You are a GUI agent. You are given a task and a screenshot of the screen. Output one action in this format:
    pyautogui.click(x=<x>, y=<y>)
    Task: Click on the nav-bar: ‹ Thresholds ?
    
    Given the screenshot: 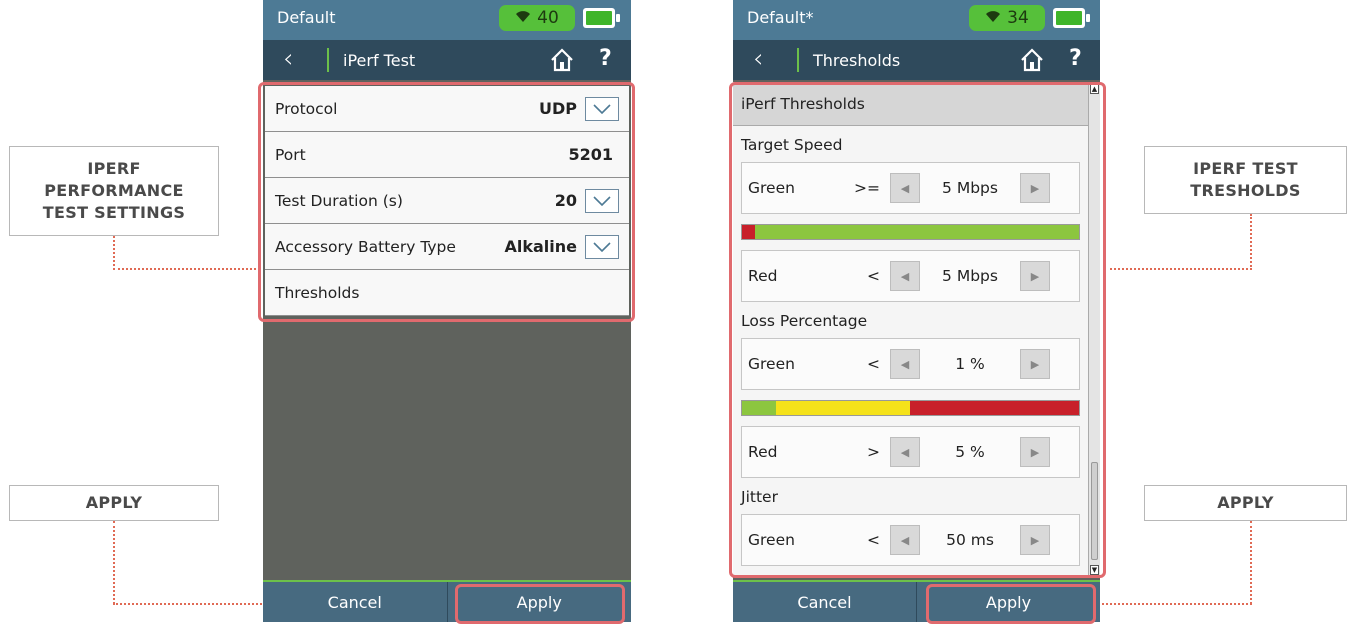 What is the action you would take?
    pyautogui.click(x=916, y=60)
    